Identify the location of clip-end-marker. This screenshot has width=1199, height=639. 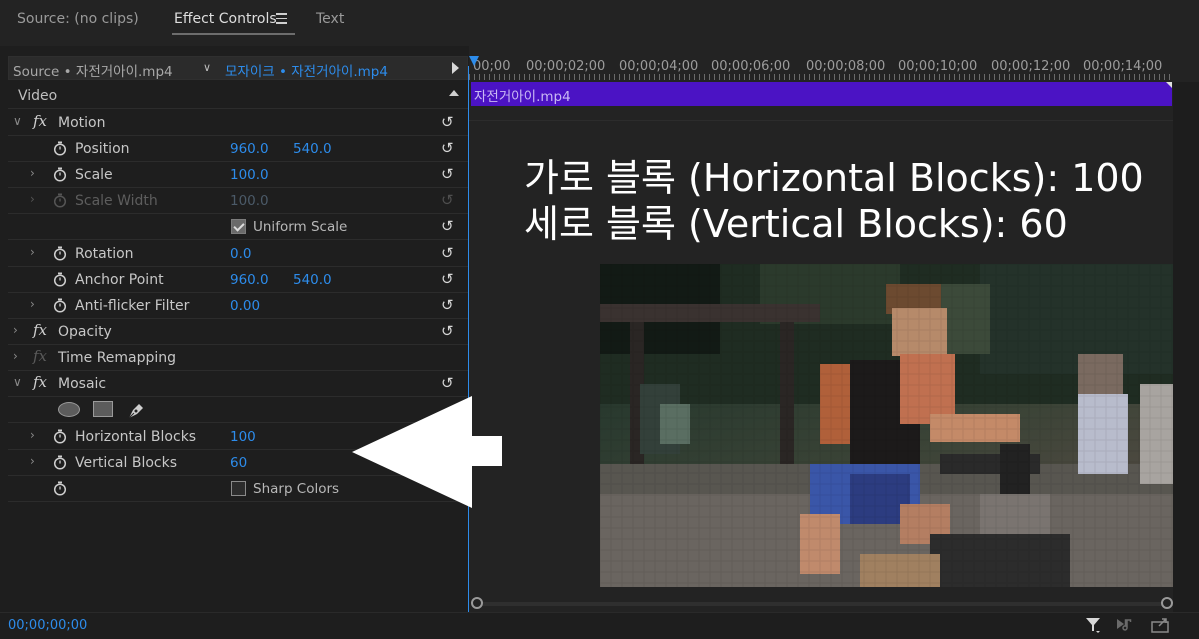
(1169, 85).